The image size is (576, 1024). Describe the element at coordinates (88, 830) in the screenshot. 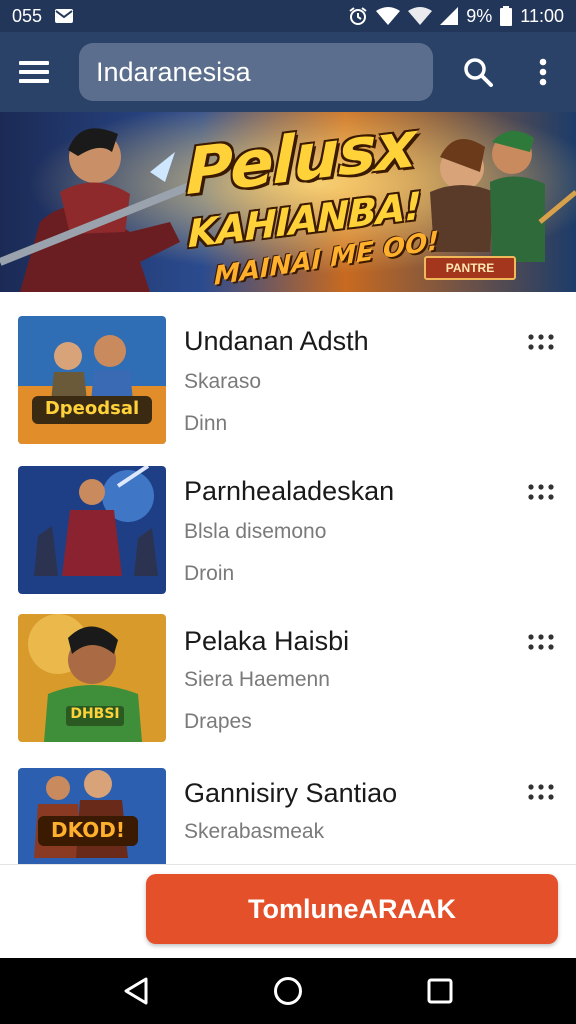

I see `thumbnail-label: DKOD!` at that location.